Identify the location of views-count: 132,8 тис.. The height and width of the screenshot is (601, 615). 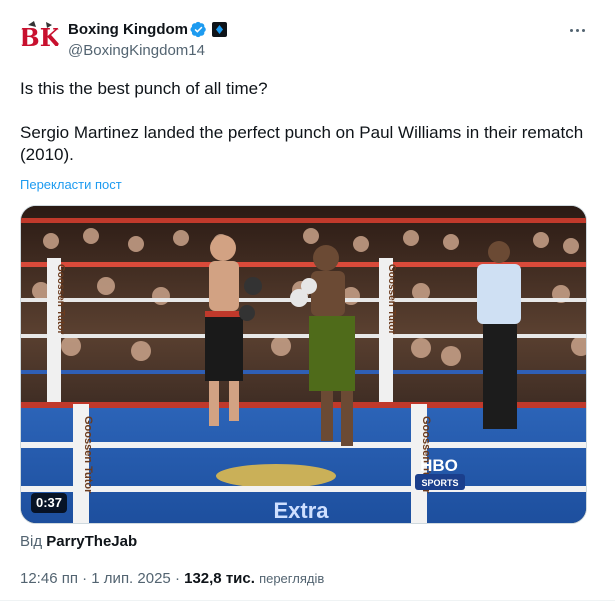
(219, 578).